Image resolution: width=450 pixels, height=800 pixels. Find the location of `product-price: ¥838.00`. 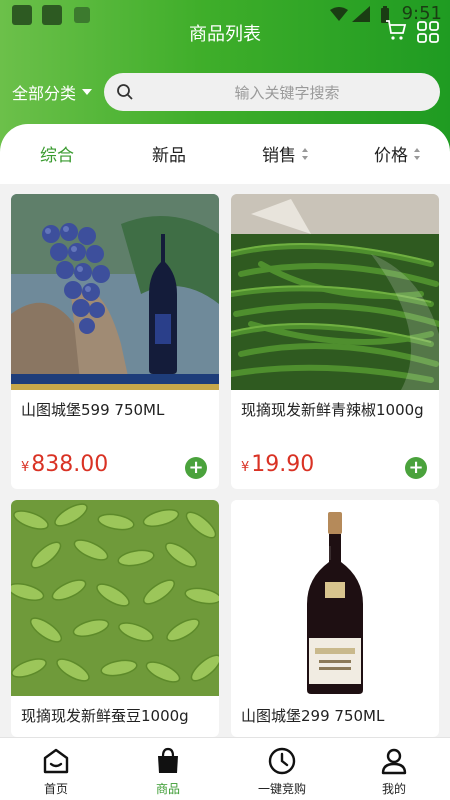

product-price: ¥838.00 is located at coordinates (64, 464).